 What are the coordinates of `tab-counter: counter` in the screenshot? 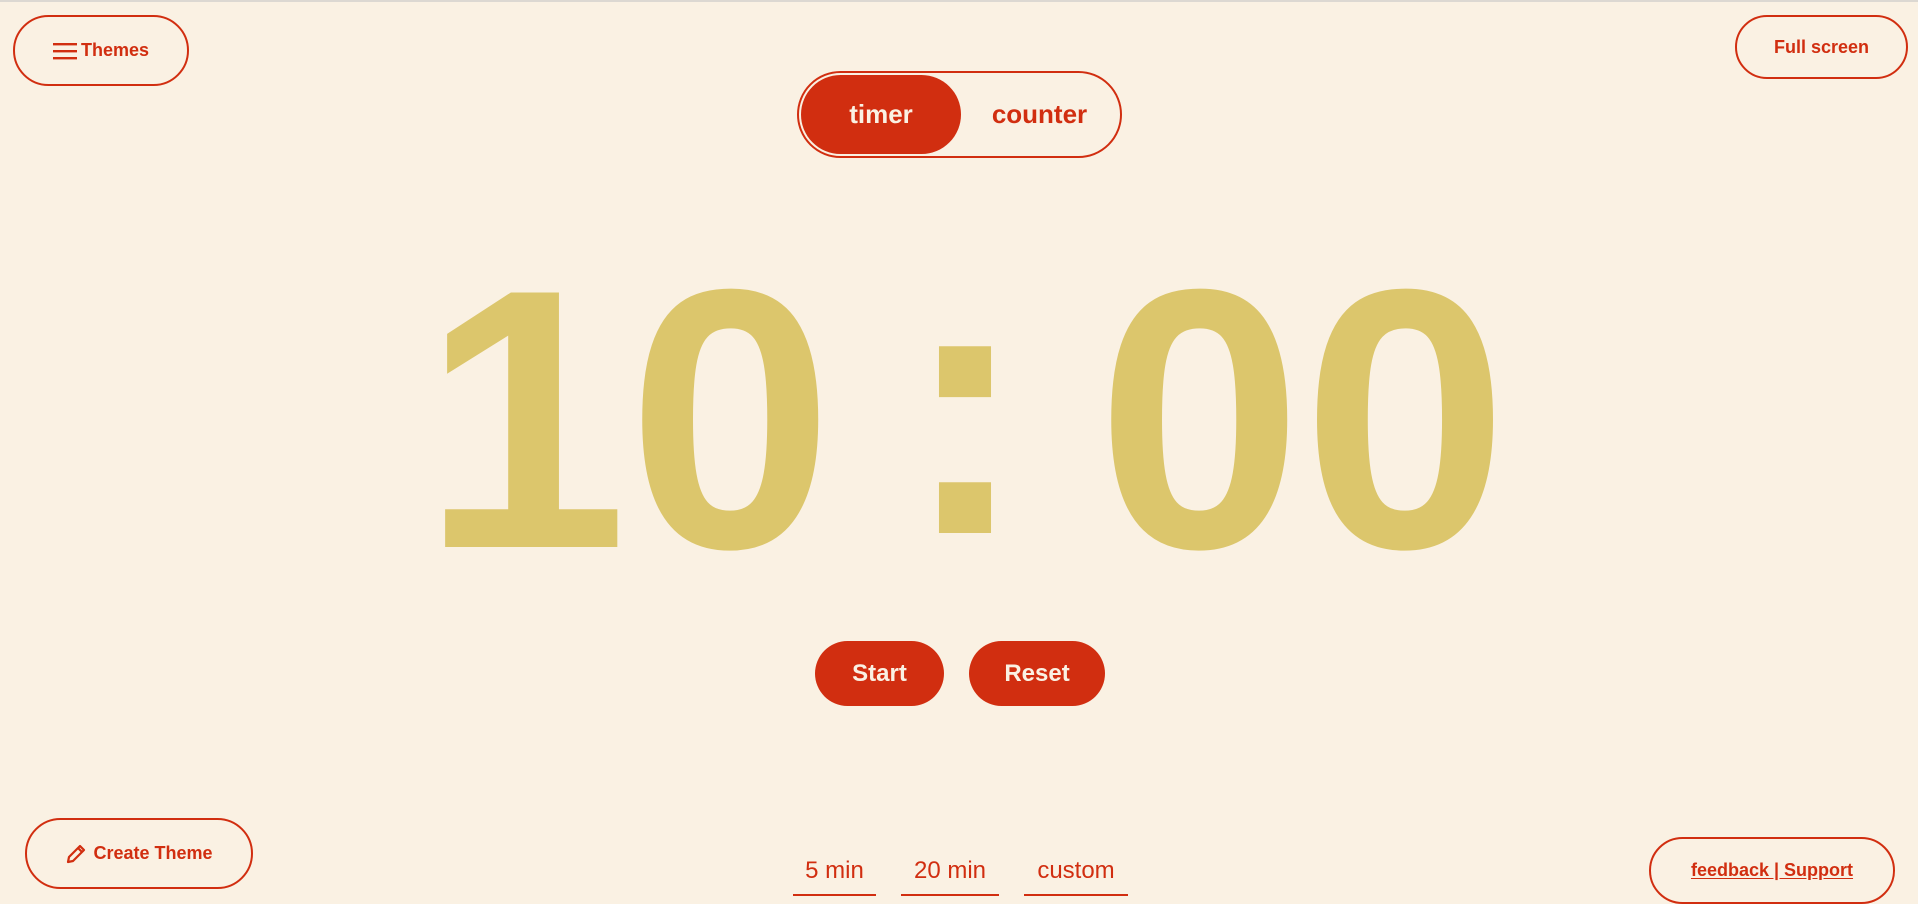 It's located at (1039, 114).